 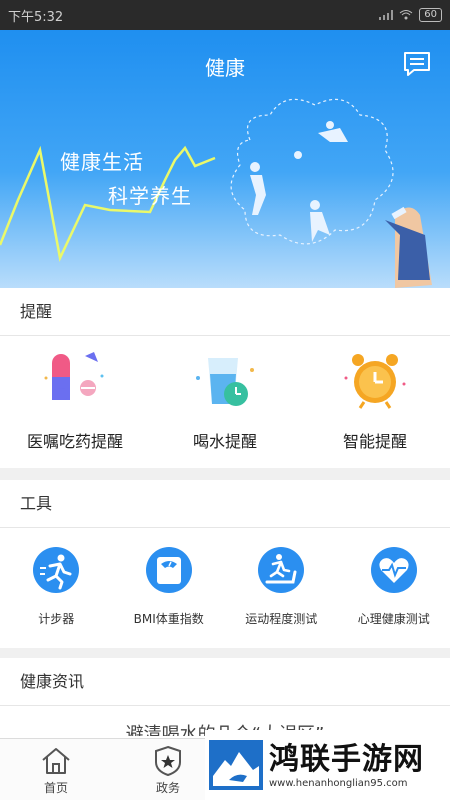 What do you see at coordinates (56, 619) in the screenshot?
I see `tool-label: 计步器` at bounding box center [56, 619].